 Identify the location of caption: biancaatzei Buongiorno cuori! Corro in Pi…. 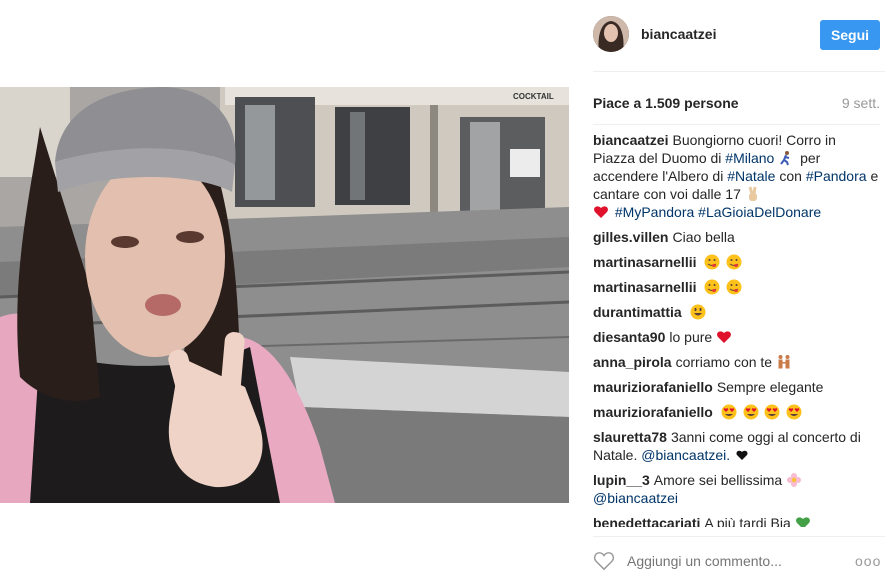
(736, 176).